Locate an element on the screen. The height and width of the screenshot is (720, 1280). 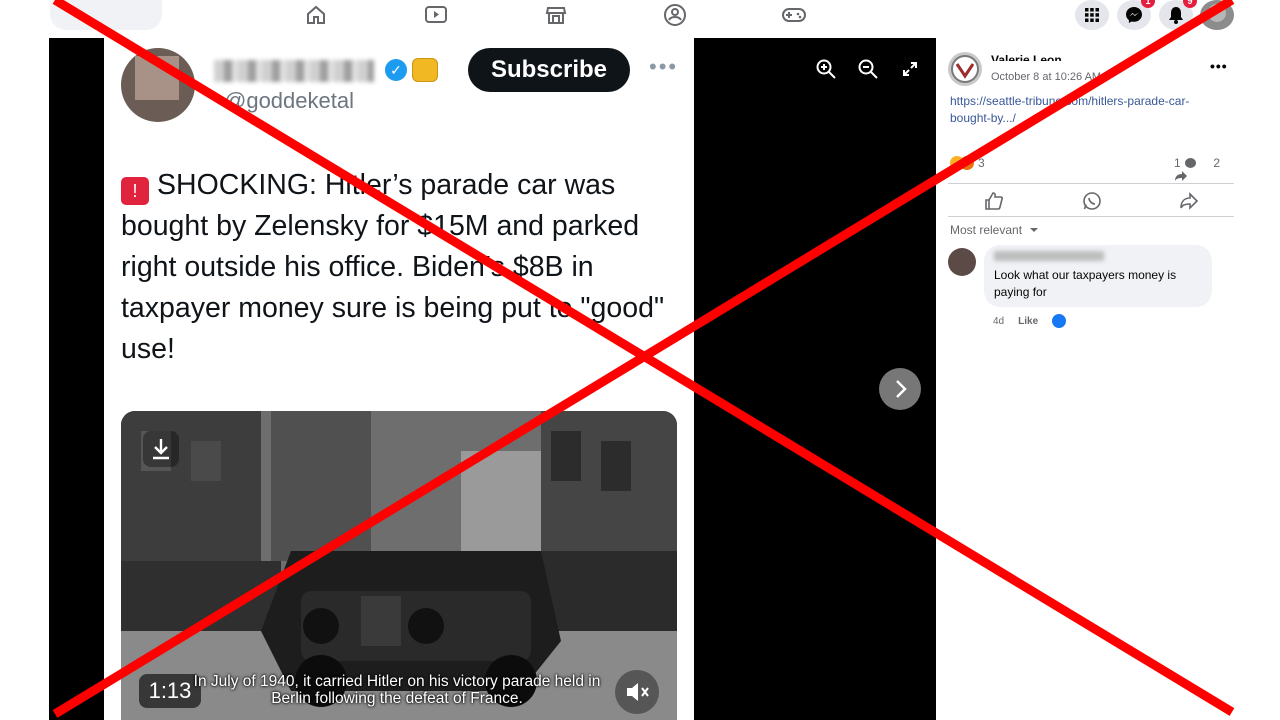
tweet-author-avatar is located at coordinates (158, 85).